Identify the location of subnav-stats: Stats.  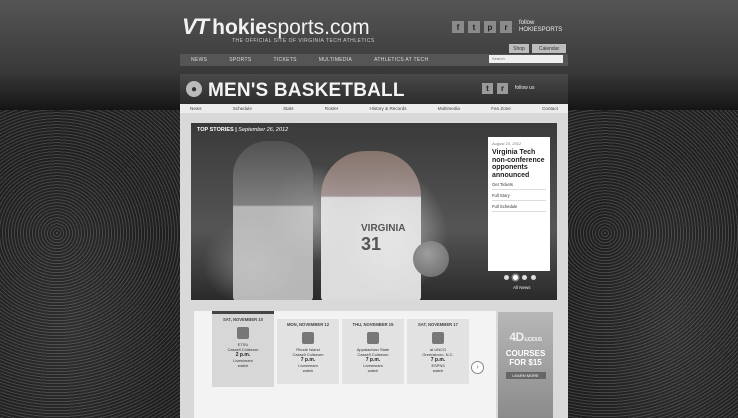
(288, 108).